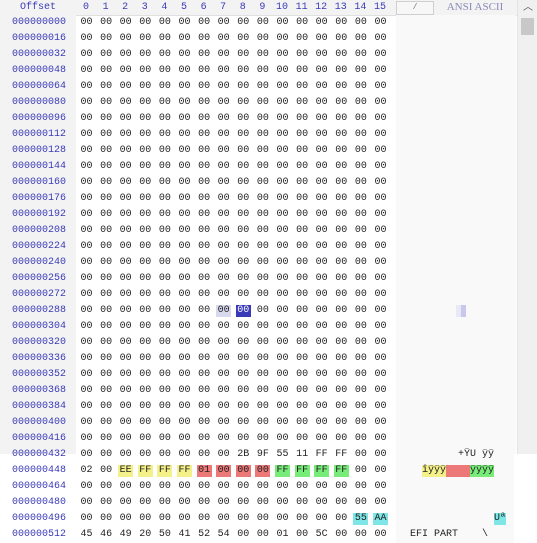  What do you see at coordinates (262, 455) in the screenshot?
I see `hex-byte: 9F` at bounding box center [262, 455].